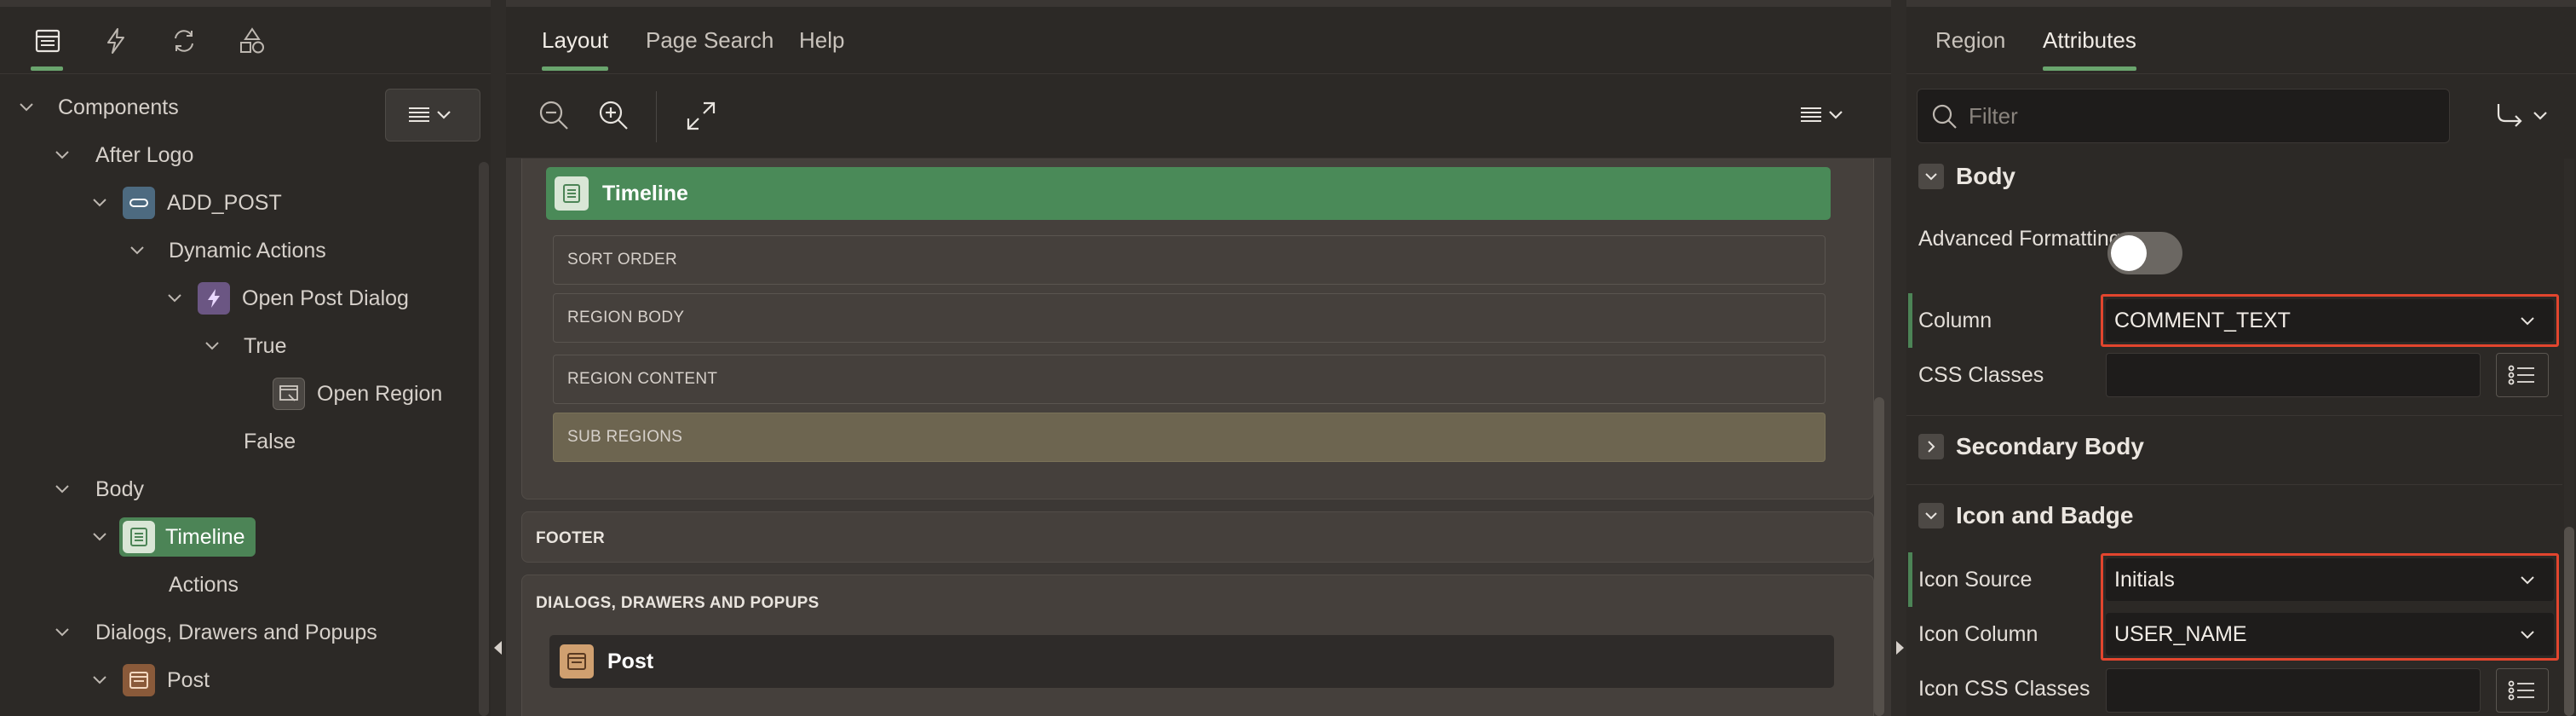  I want to click on tree-node-label: Actions, so click(204, 584).